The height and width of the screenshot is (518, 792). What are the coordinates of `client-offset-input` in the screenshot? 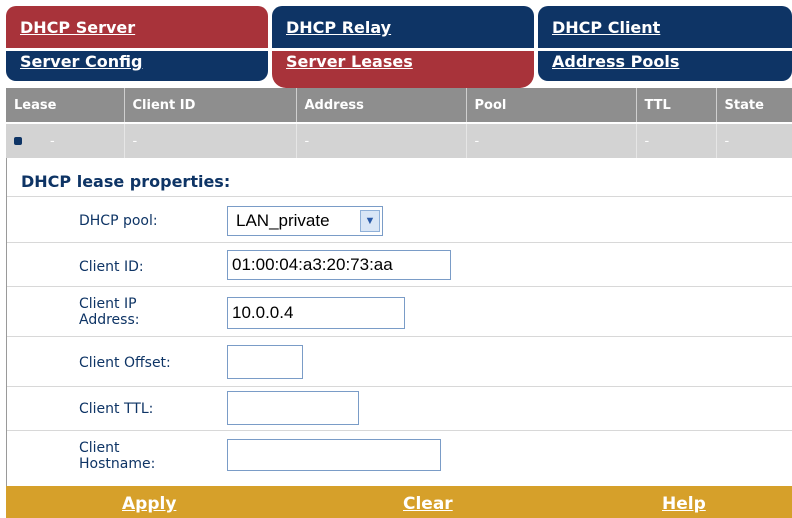 It's located at (265, 362).